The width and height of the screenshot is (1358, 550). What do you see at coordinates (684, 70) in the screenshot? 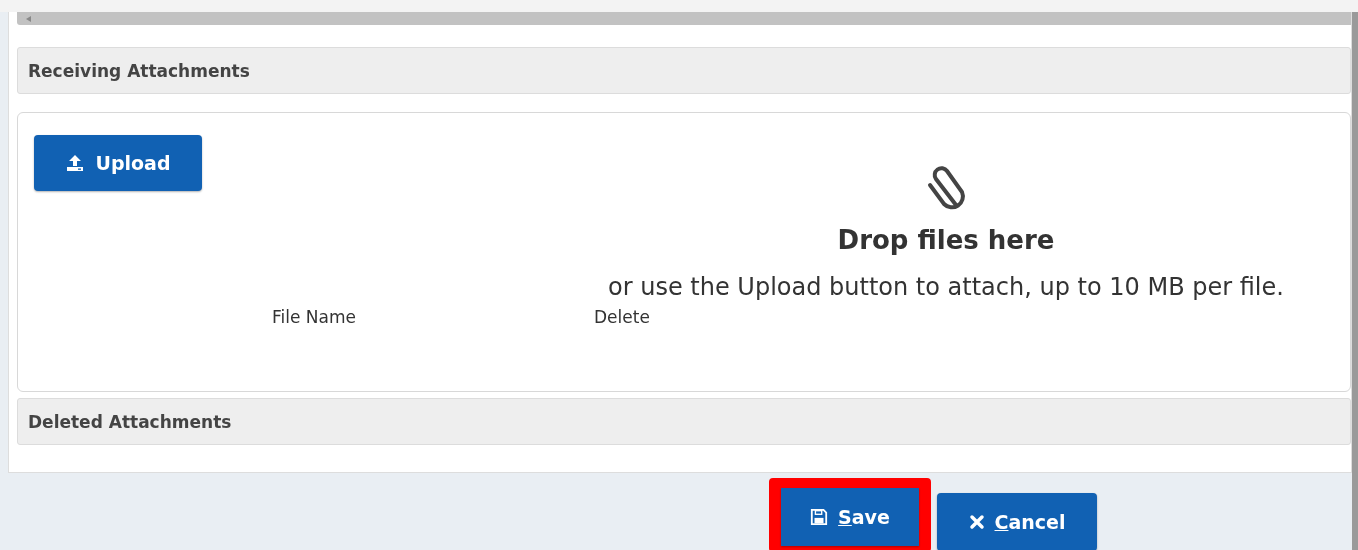
I see `section-header: Receiving Attachments` at bounding box center [684, 70].